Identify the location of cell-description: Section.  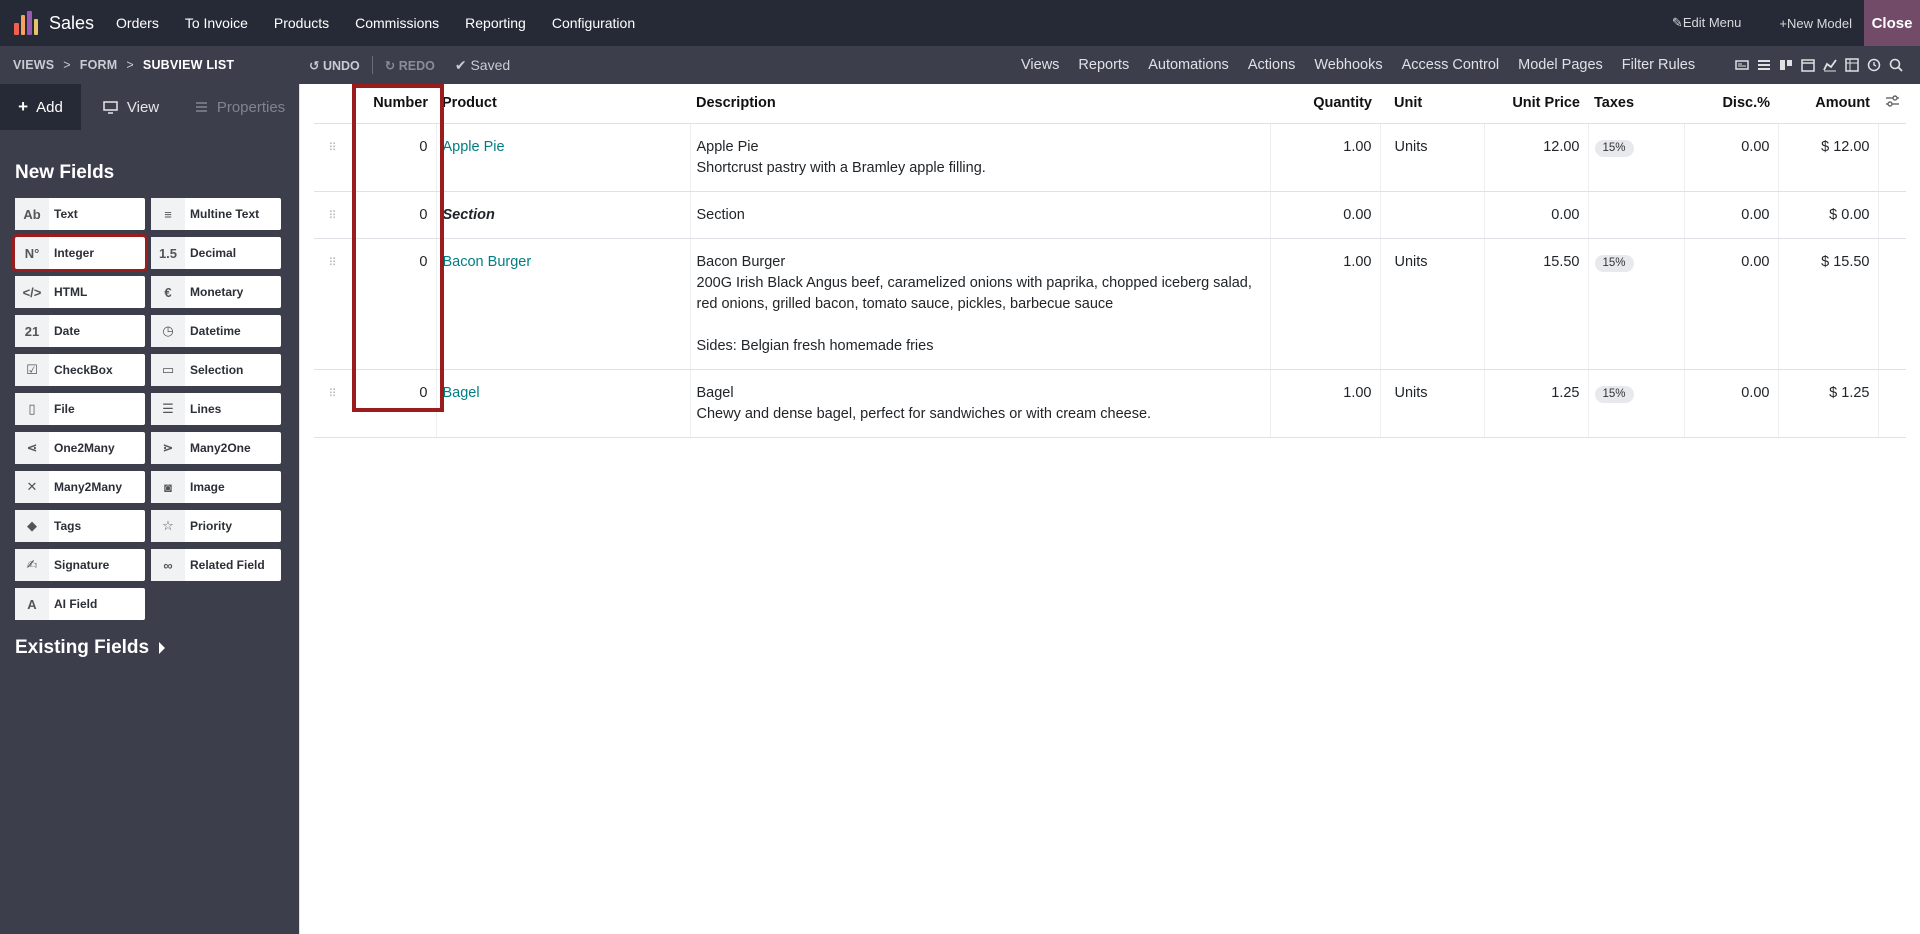
(980, 215).